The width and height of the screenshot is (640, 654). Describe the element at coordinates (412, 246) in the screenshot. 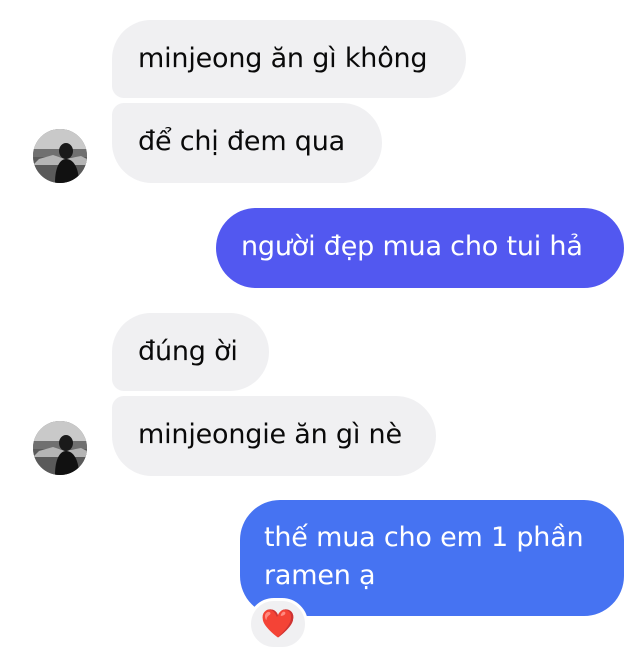

I see `message-text: người đẹp mua cho tui hả` at that location.